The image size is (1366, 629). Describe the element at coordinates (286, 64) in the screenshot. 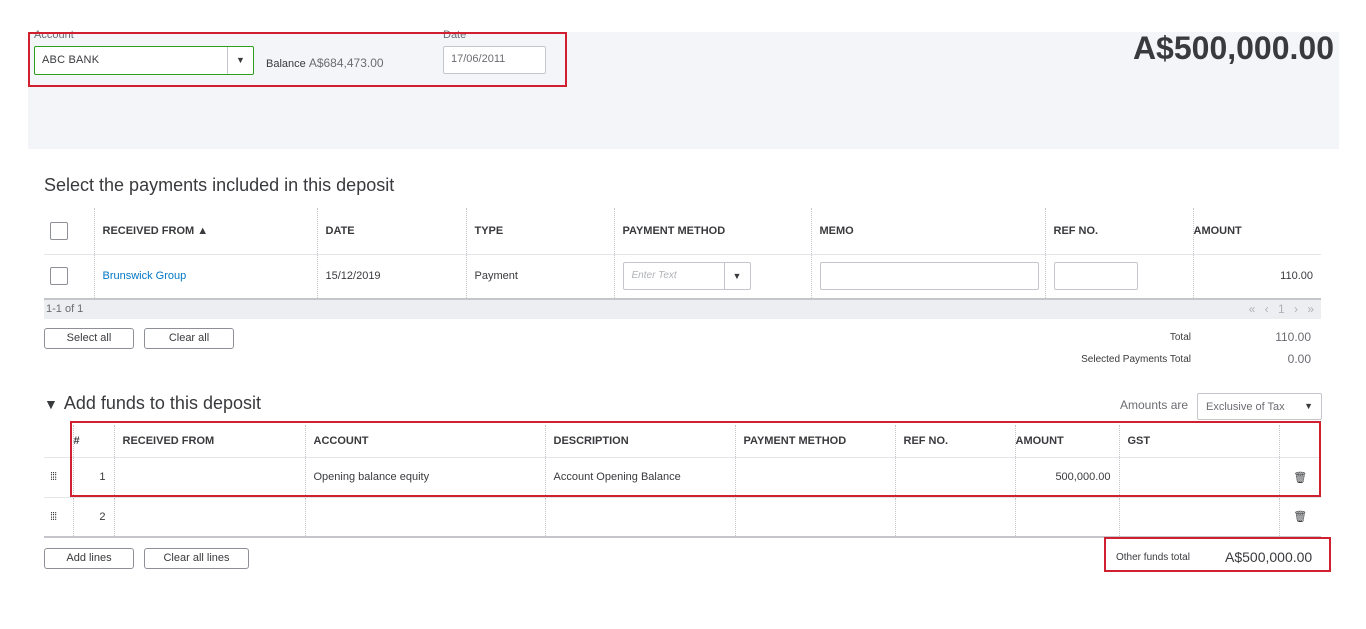

I see `balance-label: Balance` at that location.